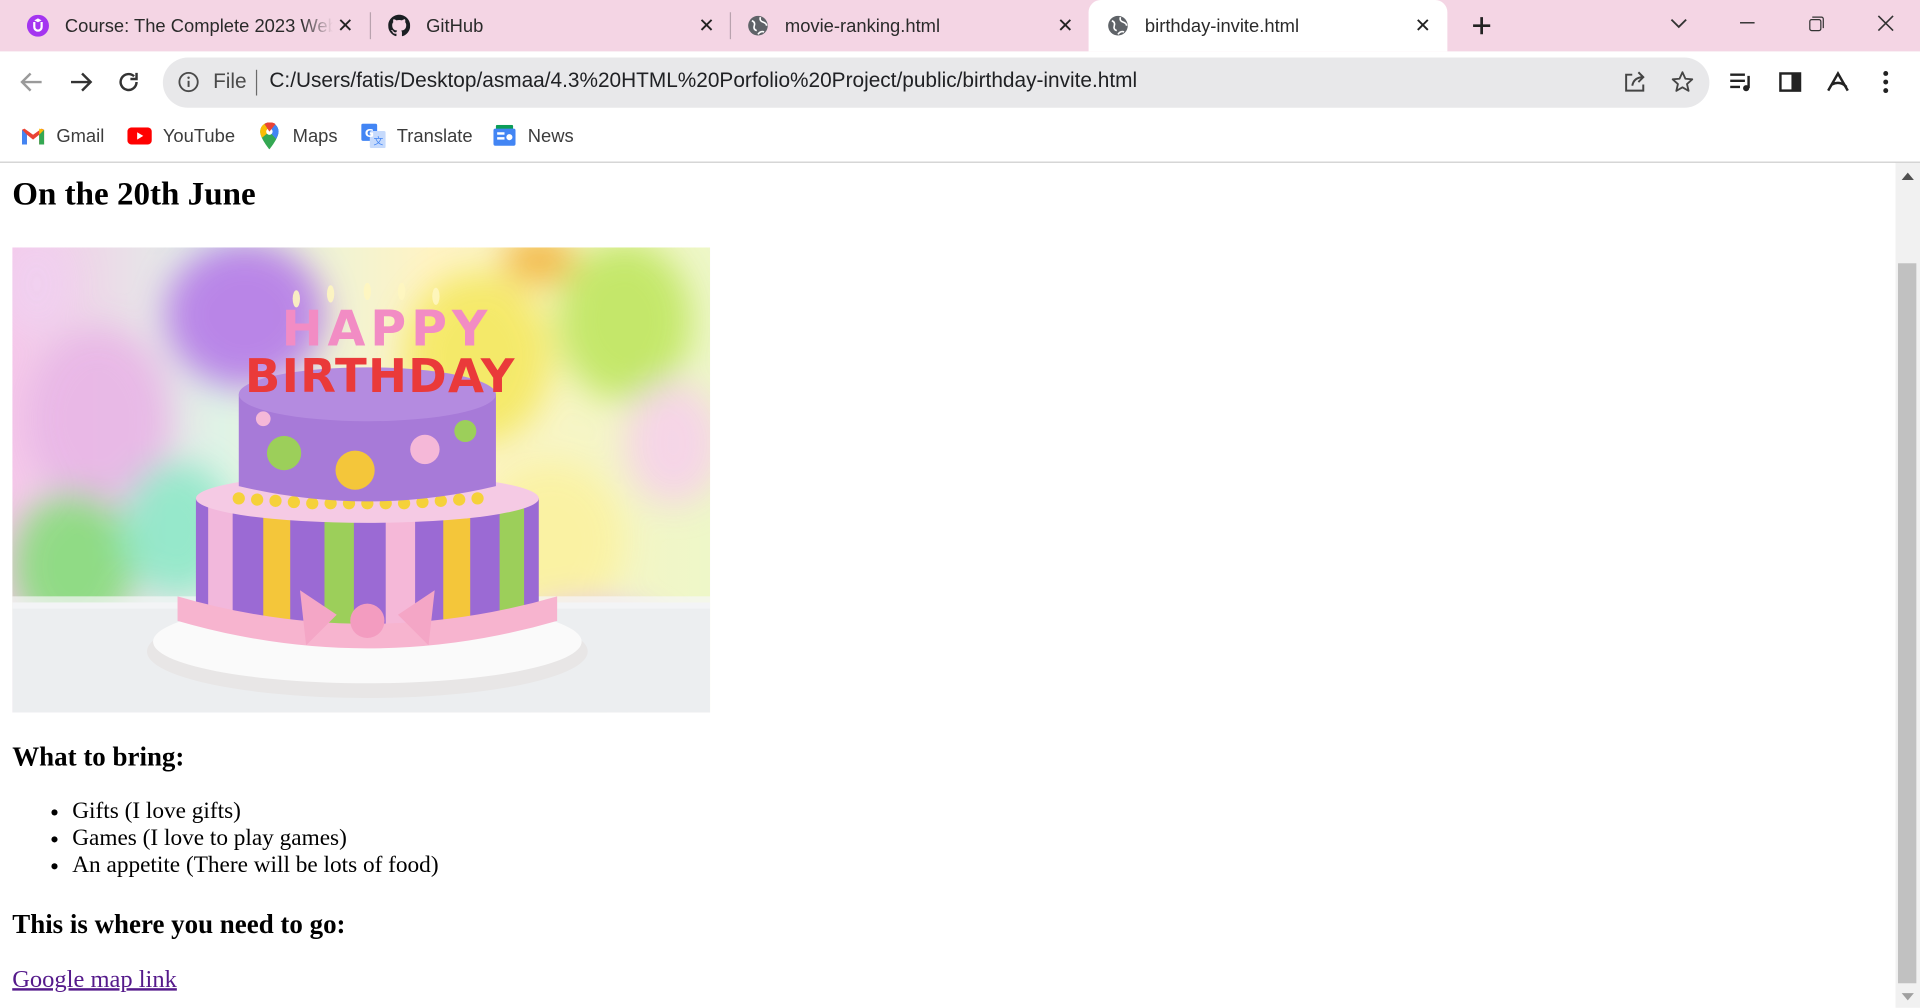 This screenshot has width=1920, height=1008. I want to click on forward-arrow-icon, so click(80, 81).